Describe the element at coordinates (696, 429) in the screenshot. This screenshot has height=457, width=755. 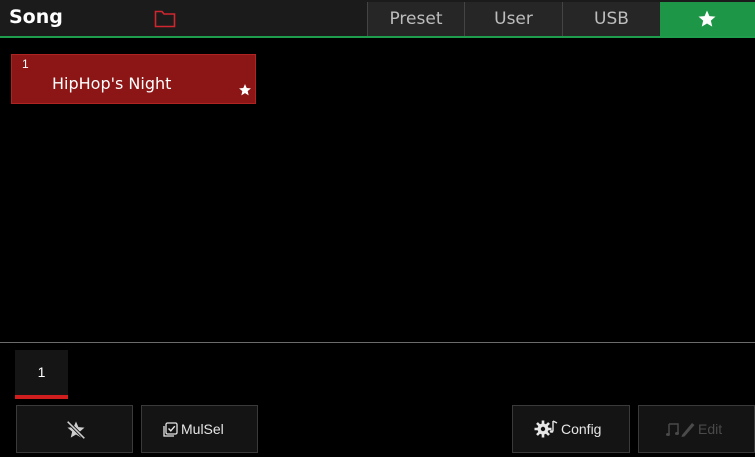
I see `edit-button: Edit` at that location.